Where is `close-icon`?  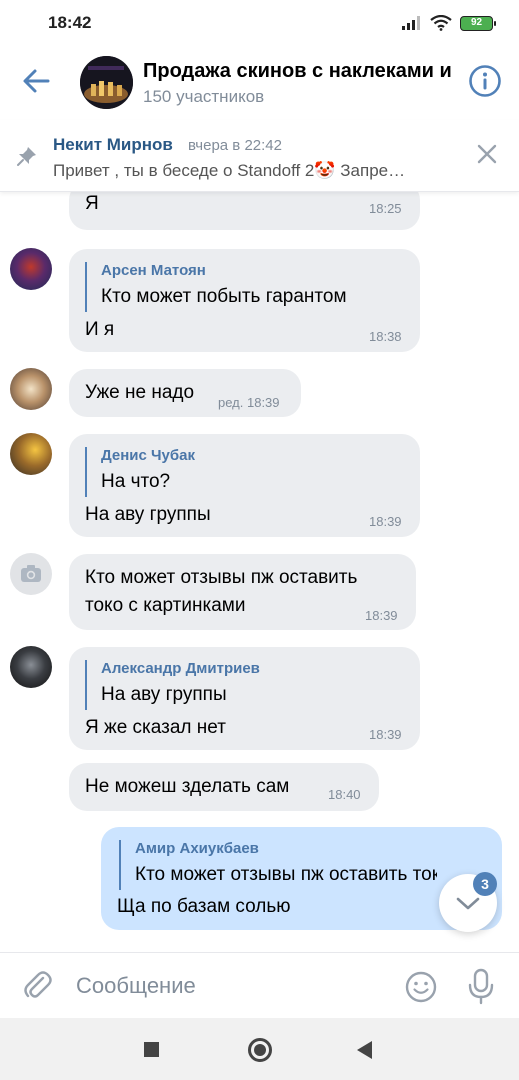
close-icon is located at coordinates (487, 154).